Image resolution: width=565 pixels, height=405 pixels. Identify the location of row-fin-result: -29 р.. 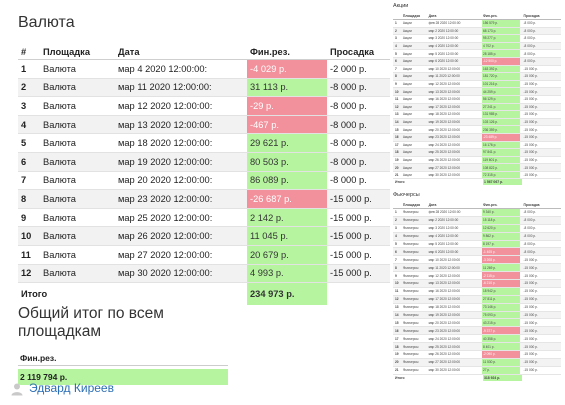
(287, 106).